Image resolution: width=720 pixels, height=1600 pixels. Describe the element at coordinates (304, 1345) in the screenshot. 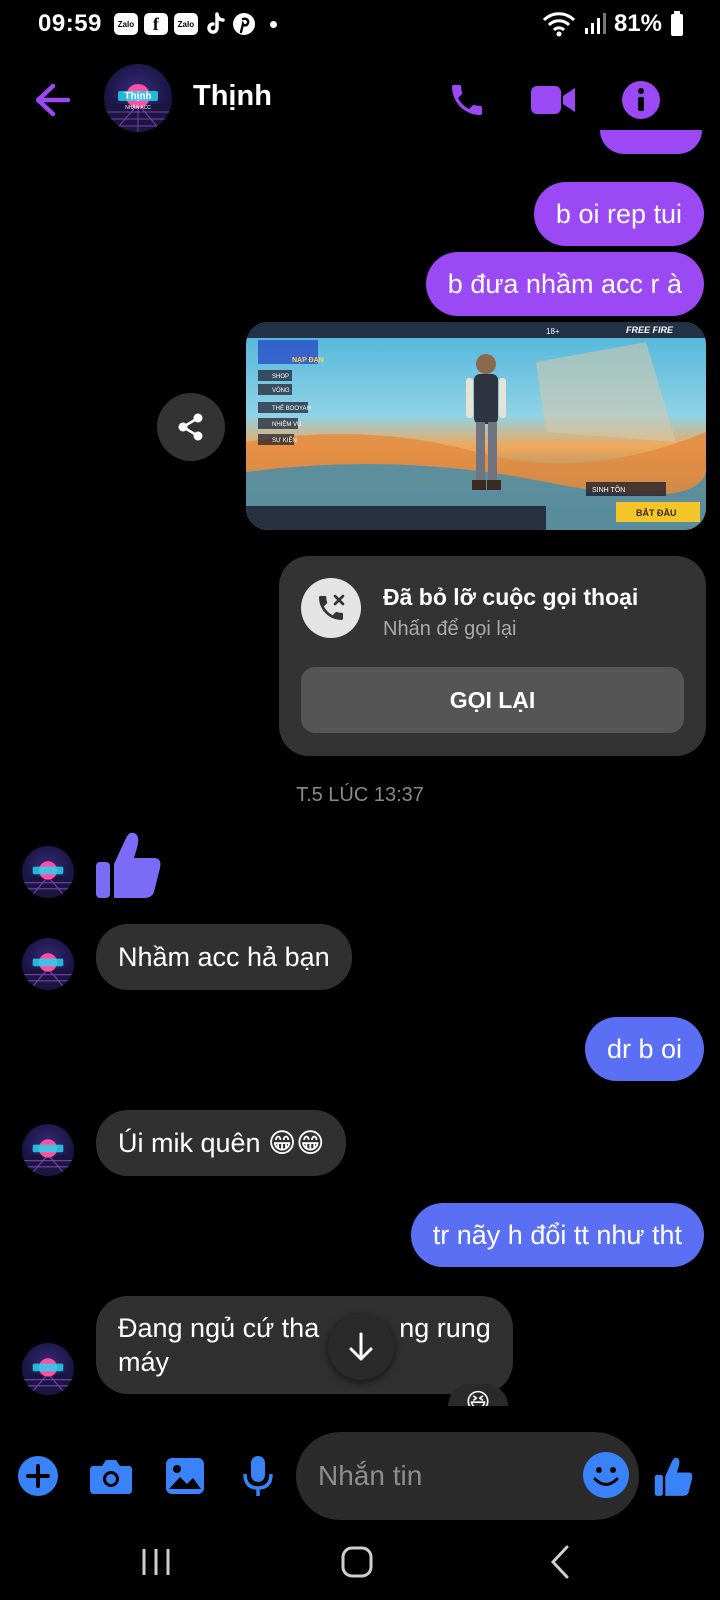

I see `incoming-message: Đang ngủ cứ tha ng rung máy` at that location.